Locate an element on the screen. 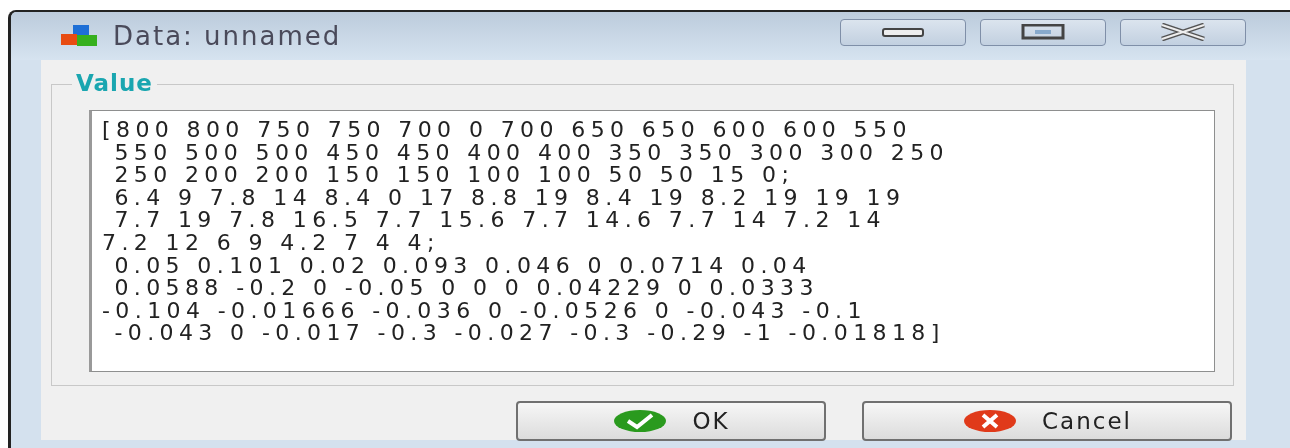 The image size is (1290, 448). minimize-button is located at coordinates (903, 32).